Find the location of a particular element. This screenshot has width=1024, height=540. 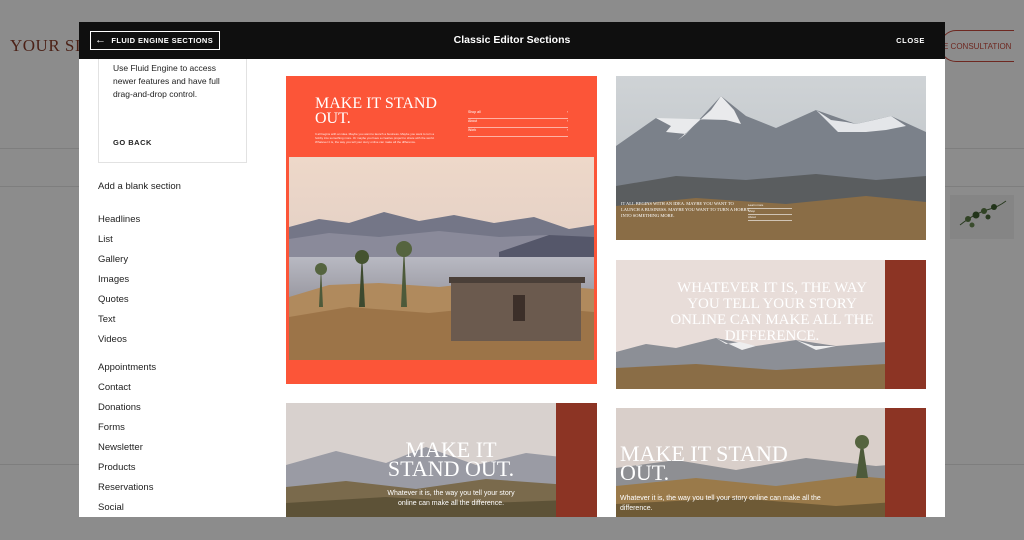

preview-link: Shop all › is located at coordinates (518, 114).